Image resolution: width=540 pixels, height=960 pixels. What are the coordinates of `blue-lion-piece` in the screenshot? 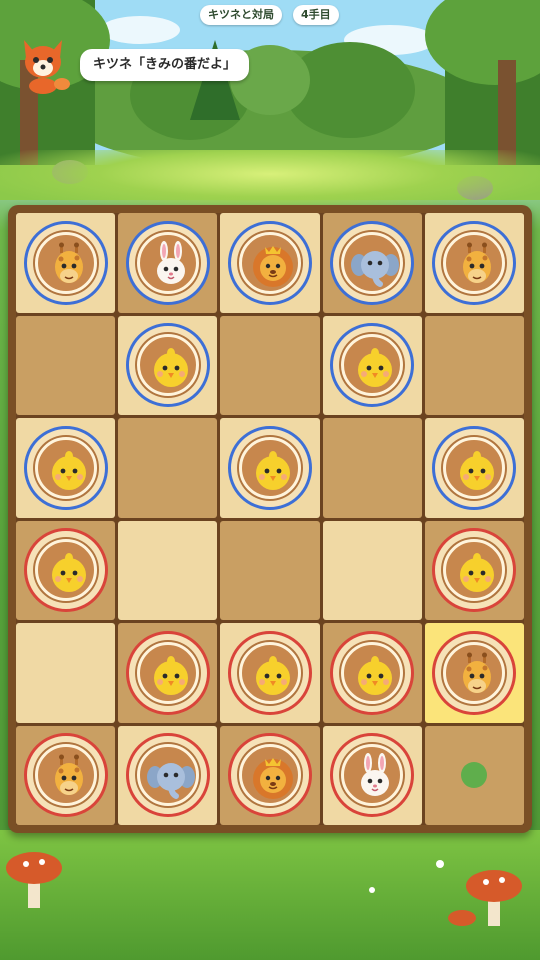 It's located at (269, 262).